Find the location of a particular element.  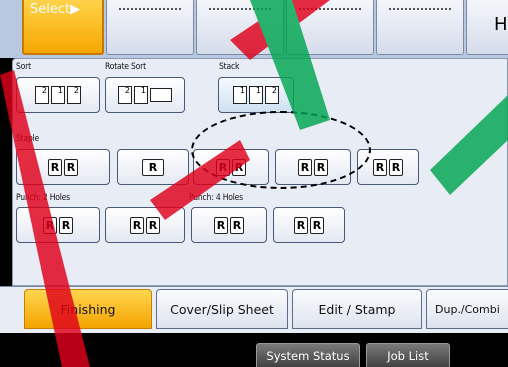

tab-edit-stamp: Edit / Stamp is located at coordinates (357, 309).